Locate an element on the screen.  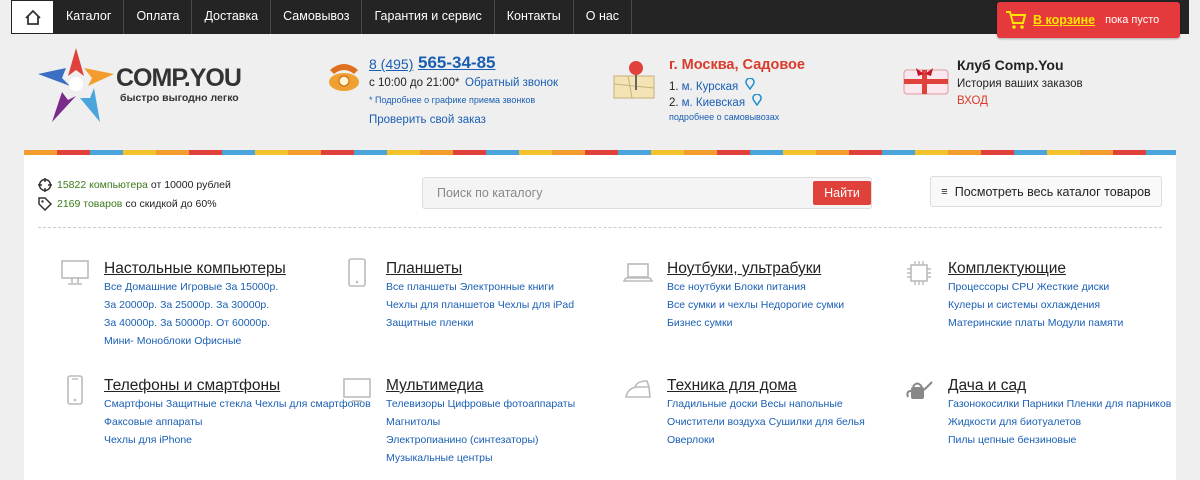
nav-item-contacts: Контакты is located at coordinates (534, 17).